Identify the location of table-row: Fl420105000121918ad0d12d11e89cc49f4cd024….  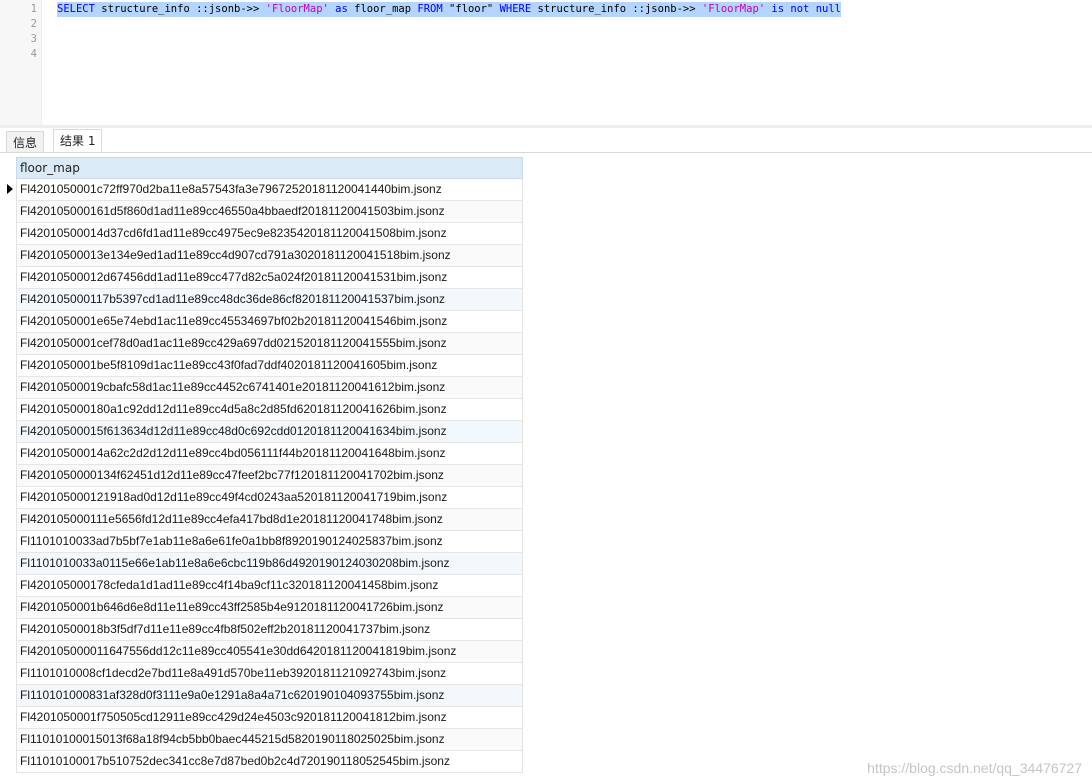
(269, 498).